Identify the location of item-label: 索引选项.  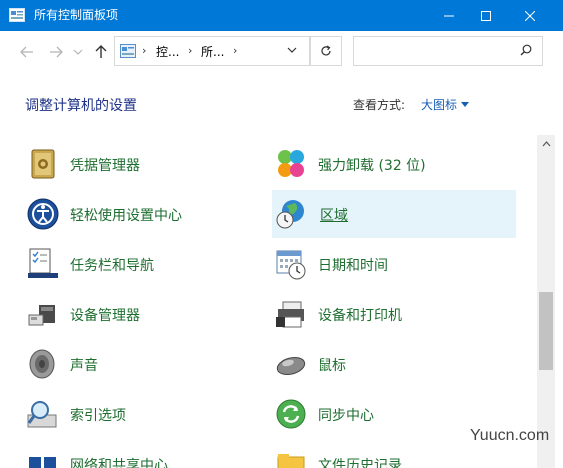
(98, 416).